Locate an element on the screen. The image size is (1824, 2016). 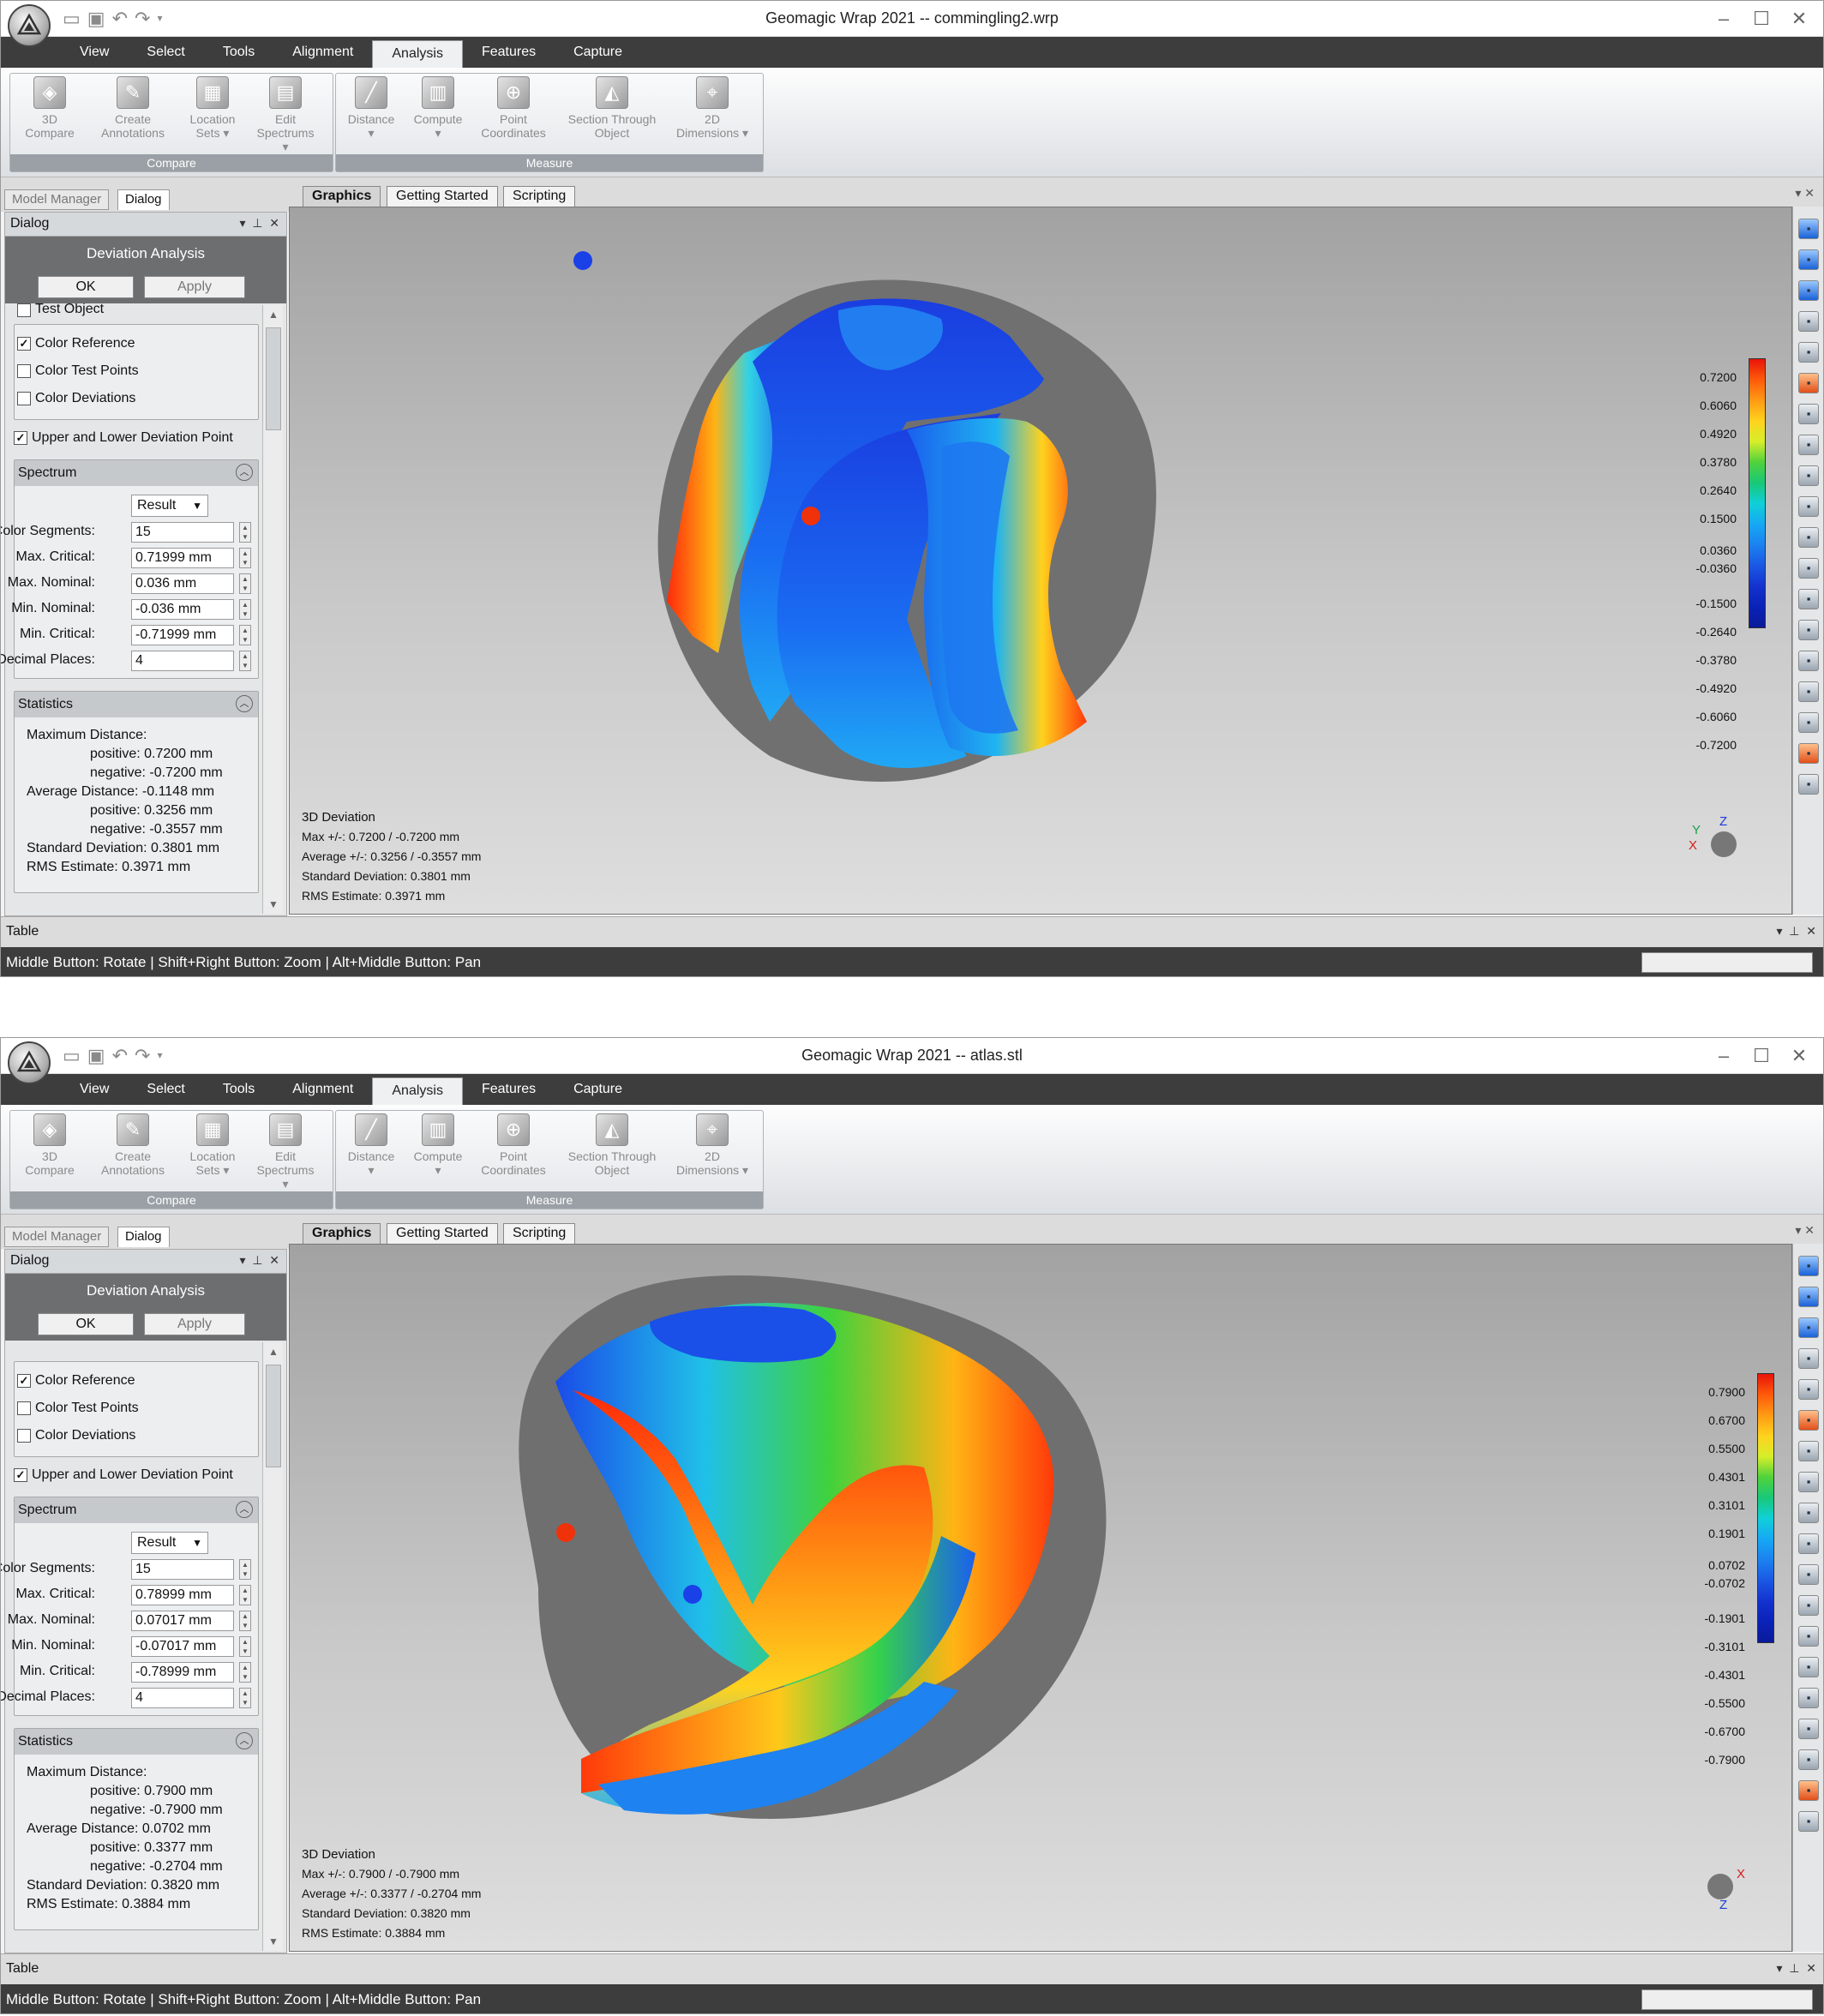
ribbon-button-5: ▥ Compute ▾ is located at coordinates (438, 1145).